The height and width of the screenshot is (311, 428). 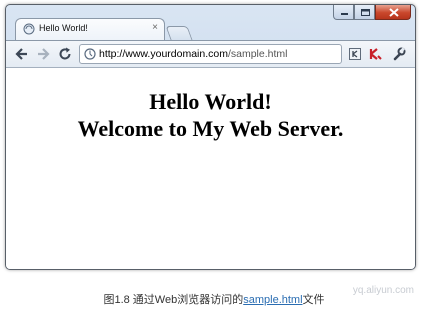 I want to click on tab-title: Hello World!, so click(x=63, y=28).